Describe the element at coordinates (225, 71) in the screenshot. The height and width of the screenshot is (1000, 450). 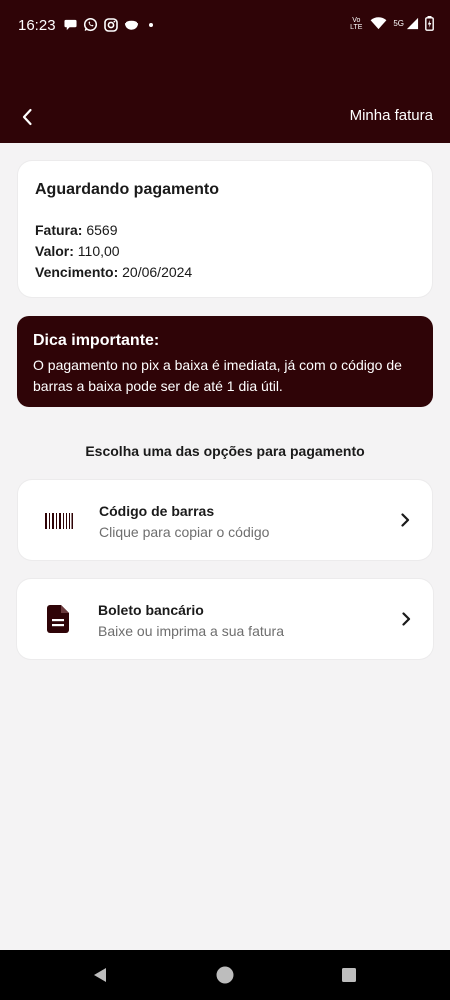
I see `app-header: 16:23 Vo LTE 5G Minha fatura` at that location.